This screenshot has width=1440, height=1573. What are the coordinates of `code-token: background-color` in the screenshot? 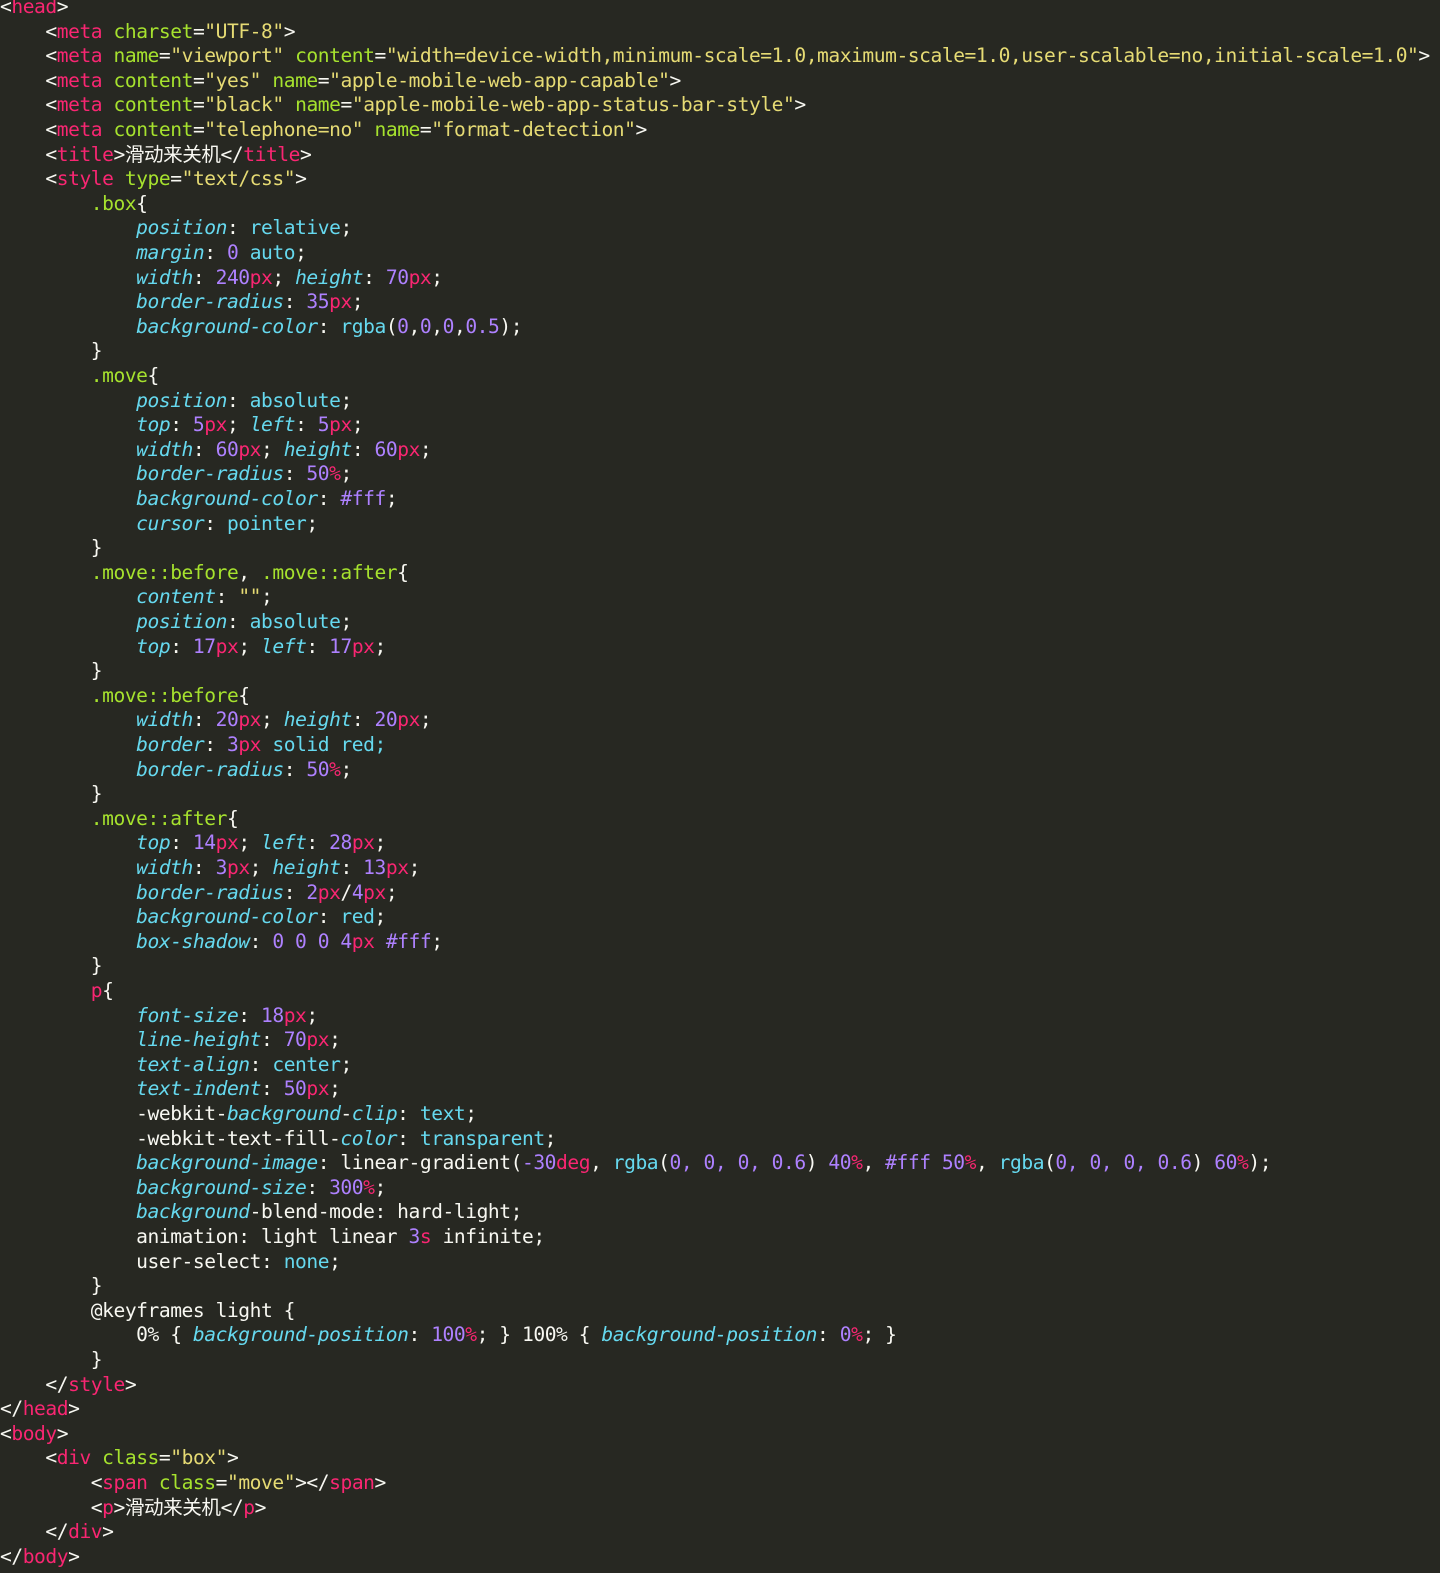 It's located at (227, 917).